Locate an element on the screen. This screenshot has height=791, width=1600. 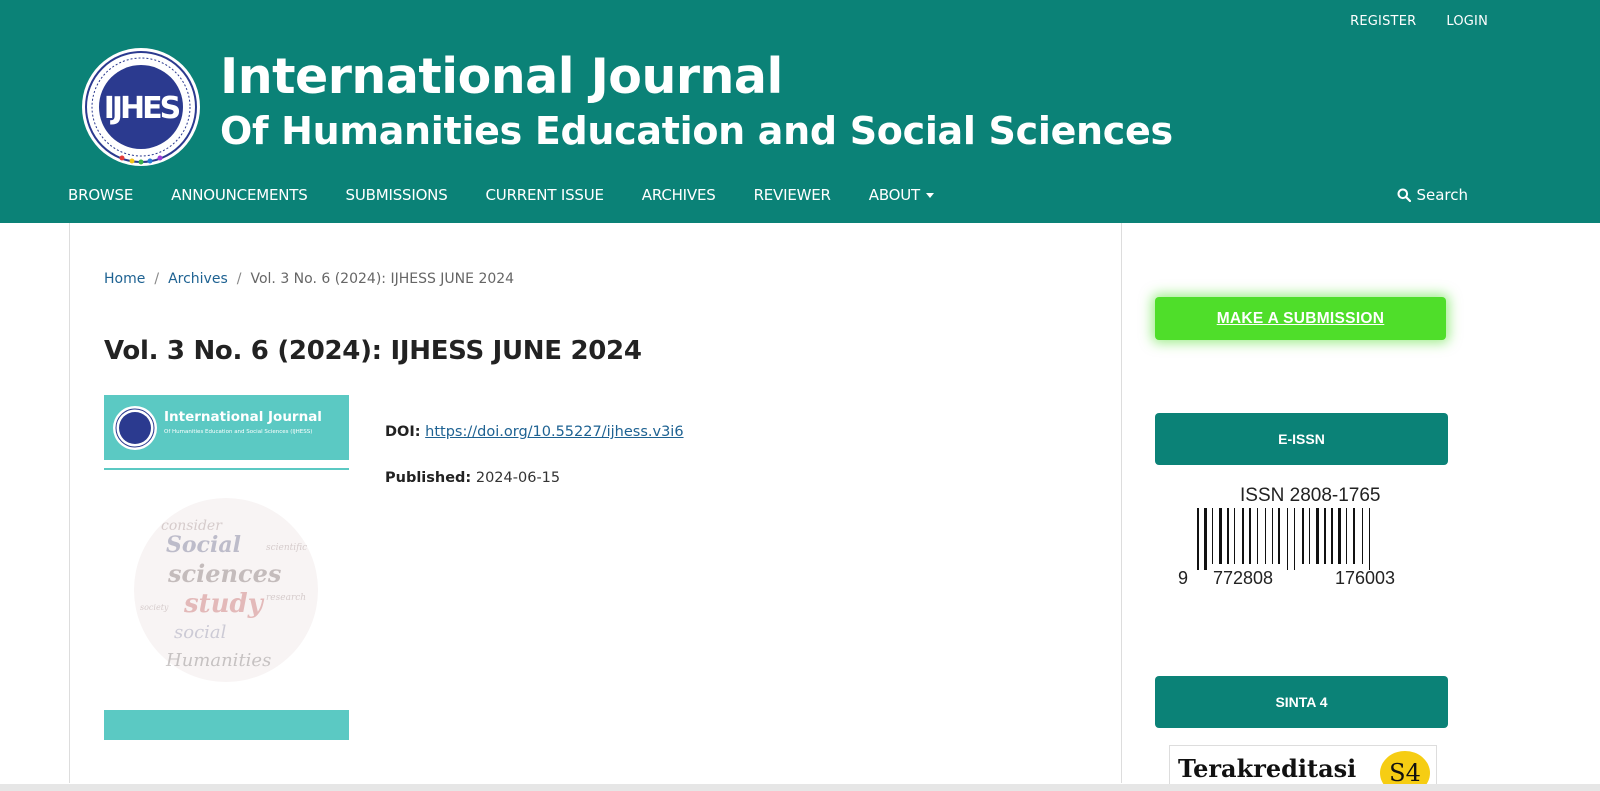
doi-label: DOI: is located at coordinates (403, 432).